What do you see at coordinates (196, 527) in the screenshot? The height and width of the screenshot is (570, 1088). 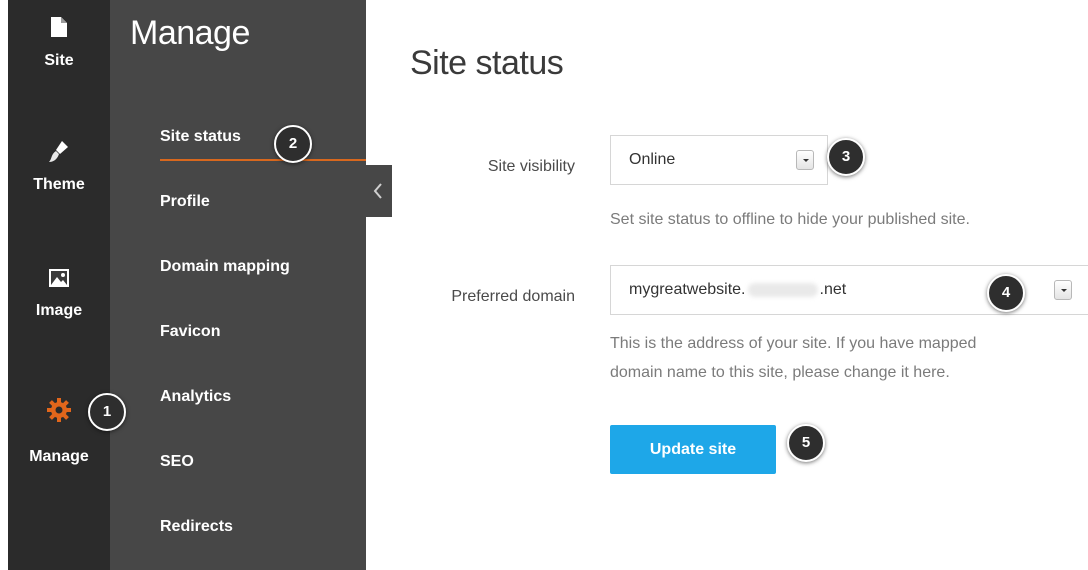 I see `nav-item-redirects: Redirects` at bounding box center [196, 527].